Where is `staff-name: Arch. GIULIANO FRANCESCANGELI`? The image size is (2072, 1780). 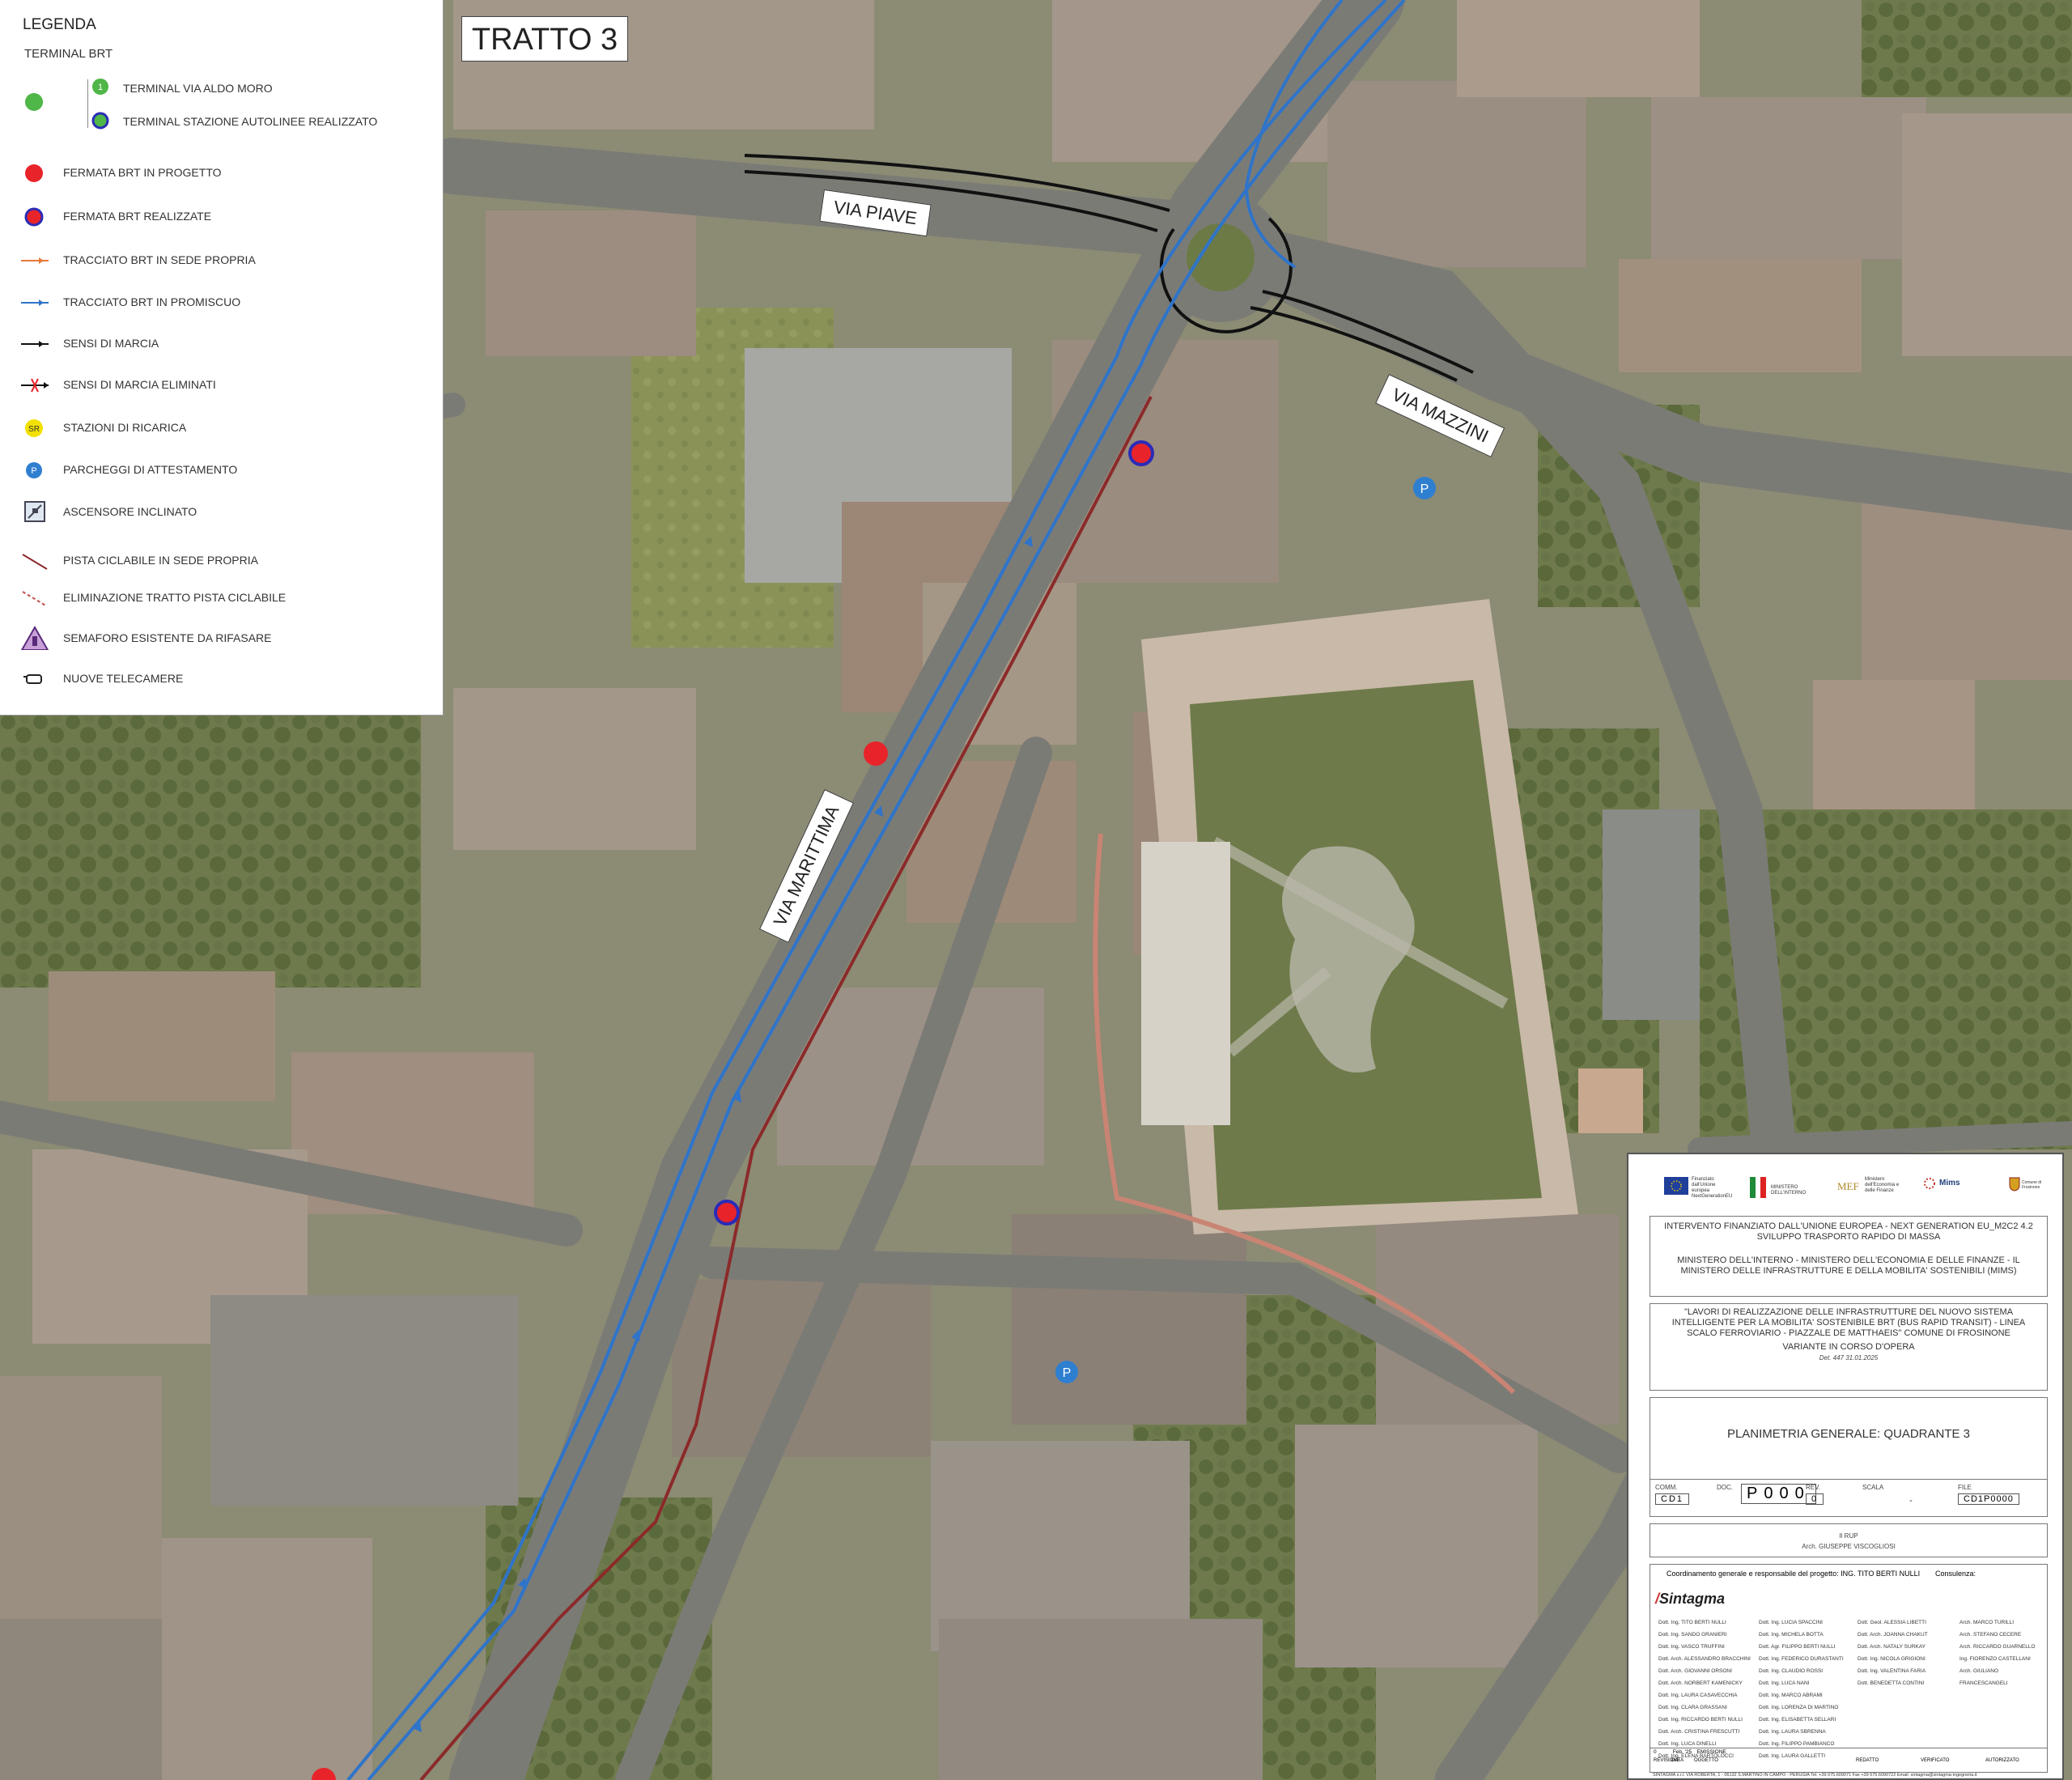 staff-name: Arch. GIULIANO FRANCESCANGELI is located at coordinates (1983, 1677).